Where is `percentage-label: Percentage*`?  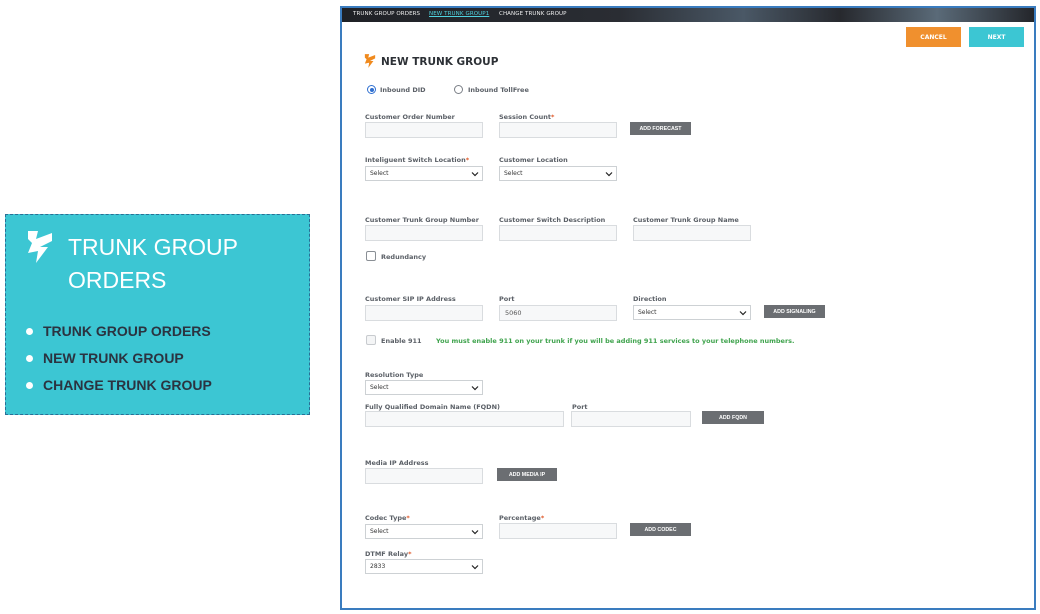
percentage-label: Percentage* is located at coordinates (521, 518).